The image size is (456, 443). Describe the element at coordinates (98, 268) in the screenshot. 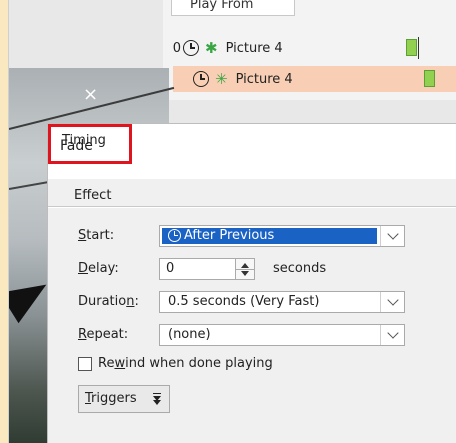

I see `delay-label: Delay:` at that location.